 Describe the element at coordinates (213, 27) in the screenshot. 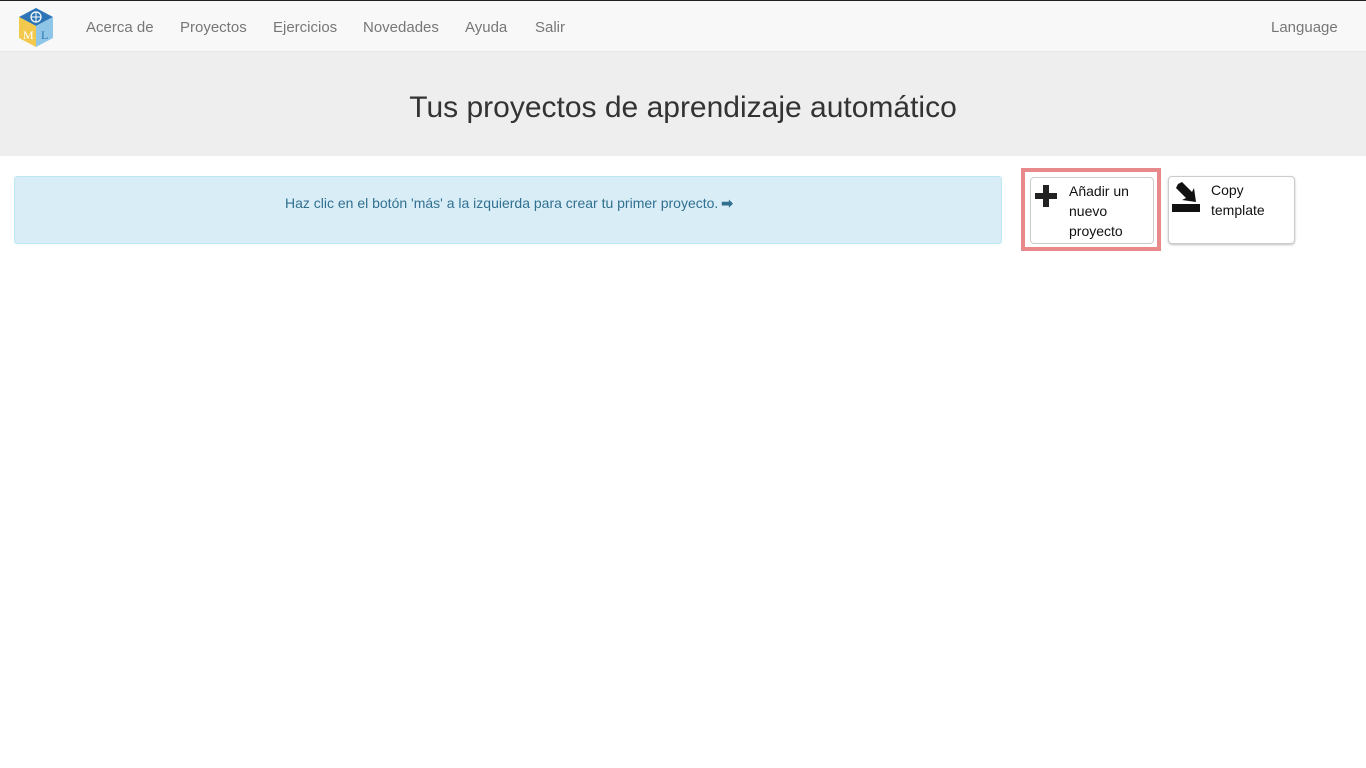

I see `nav-link-proyectos: Proyectos` at that location.